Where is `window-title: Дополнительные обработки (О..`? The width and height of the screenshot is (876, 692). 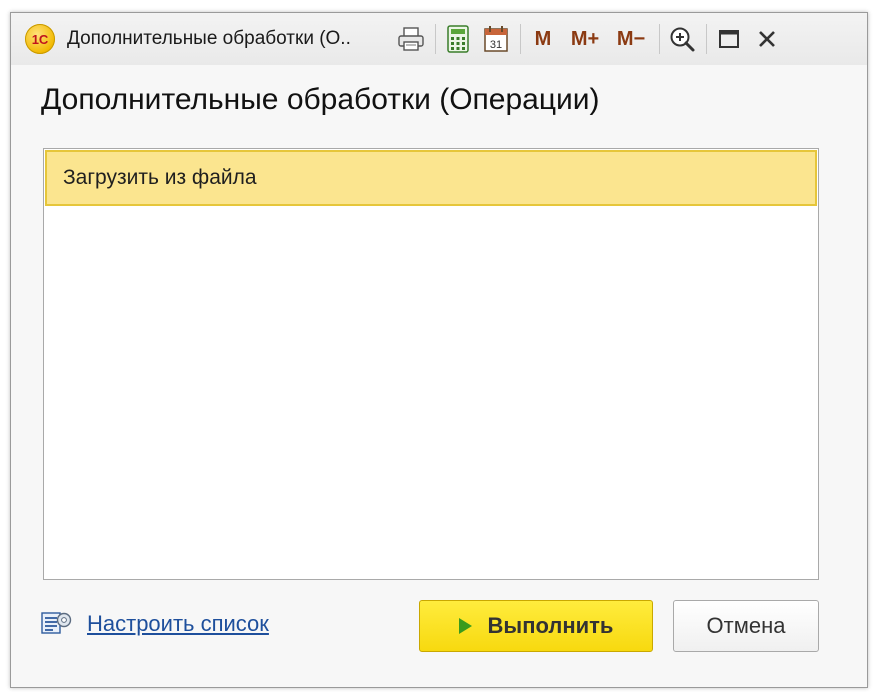 window-title: Дополнительные обработки (О.. is located at coordinates (209, 38).